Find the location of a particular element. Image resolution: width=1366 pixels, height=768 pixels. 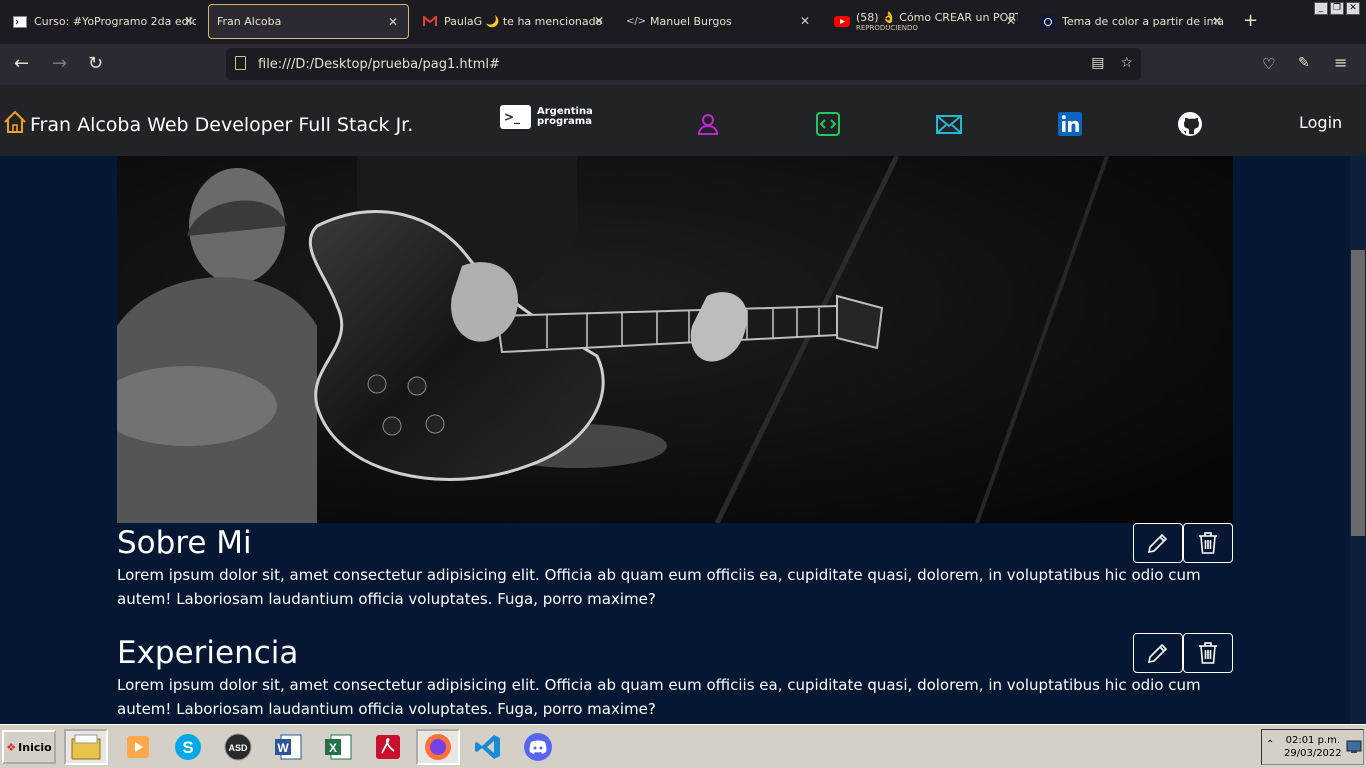

tab-label: Manuel Burgos is located at coordinates (691, 21).